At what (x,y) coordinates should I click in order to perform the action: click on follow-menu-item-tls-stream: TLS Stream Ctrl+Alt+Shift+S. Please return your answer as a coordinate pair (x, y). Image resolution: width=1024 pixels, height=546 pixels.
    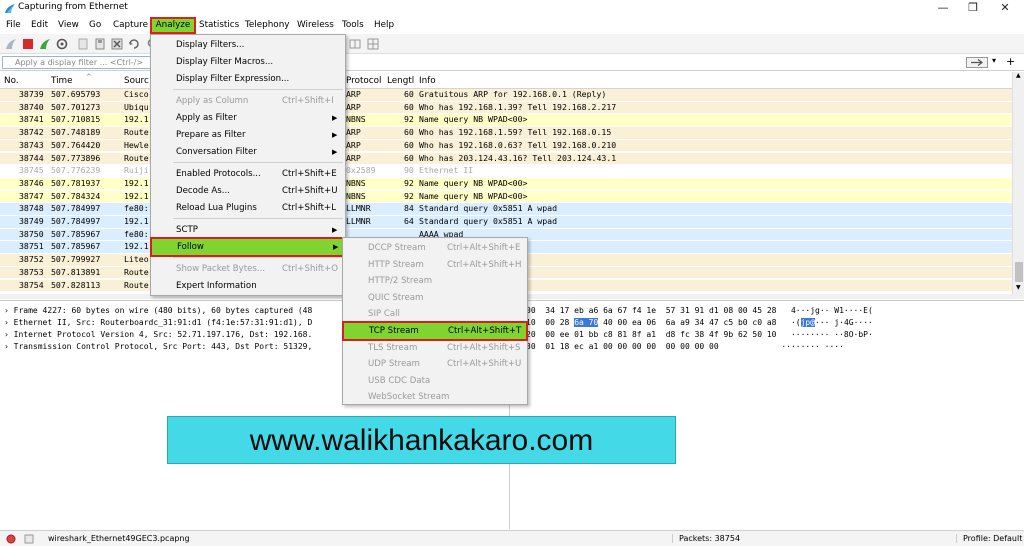
    Looking at the image, I should click on (435, 348).